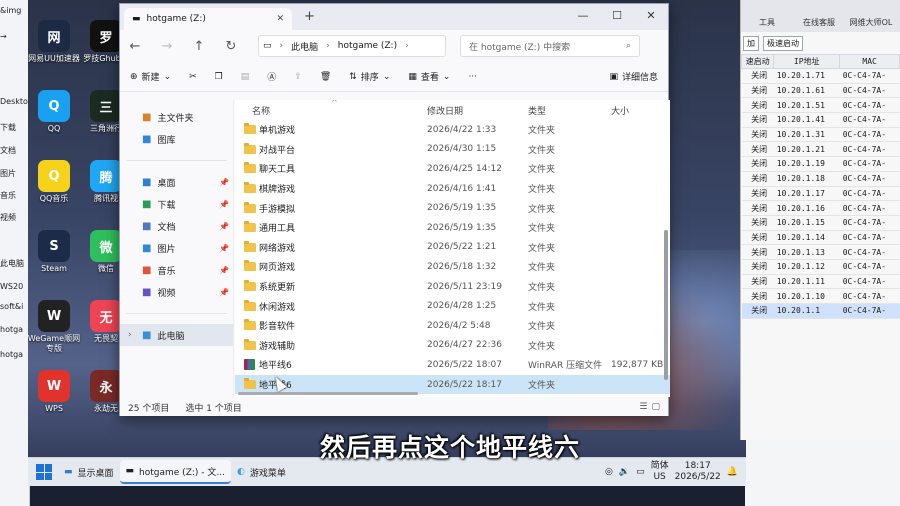 The width and height of the screenshot is (900, 506). Describe the element at coordinates (820, 149) in the screenshot. I see `table-row: 关闭 10.20.1.21 0C-C4-7A-` at that location.